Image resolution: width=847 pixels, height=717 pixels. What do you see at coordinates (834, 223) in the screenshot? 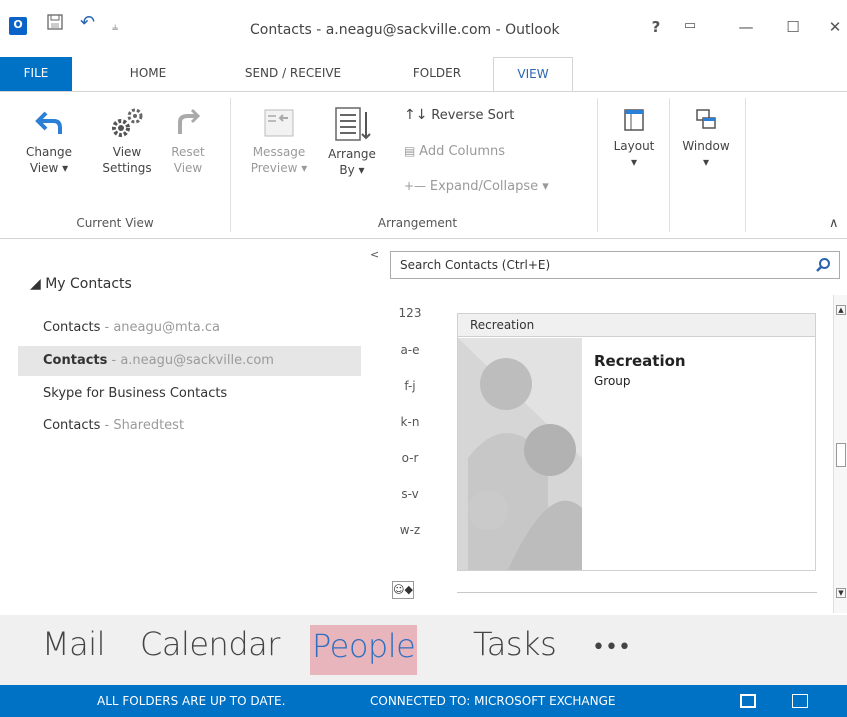
I see `collapse-ribbon-icon: ∧` at bounding box center [834, 223].